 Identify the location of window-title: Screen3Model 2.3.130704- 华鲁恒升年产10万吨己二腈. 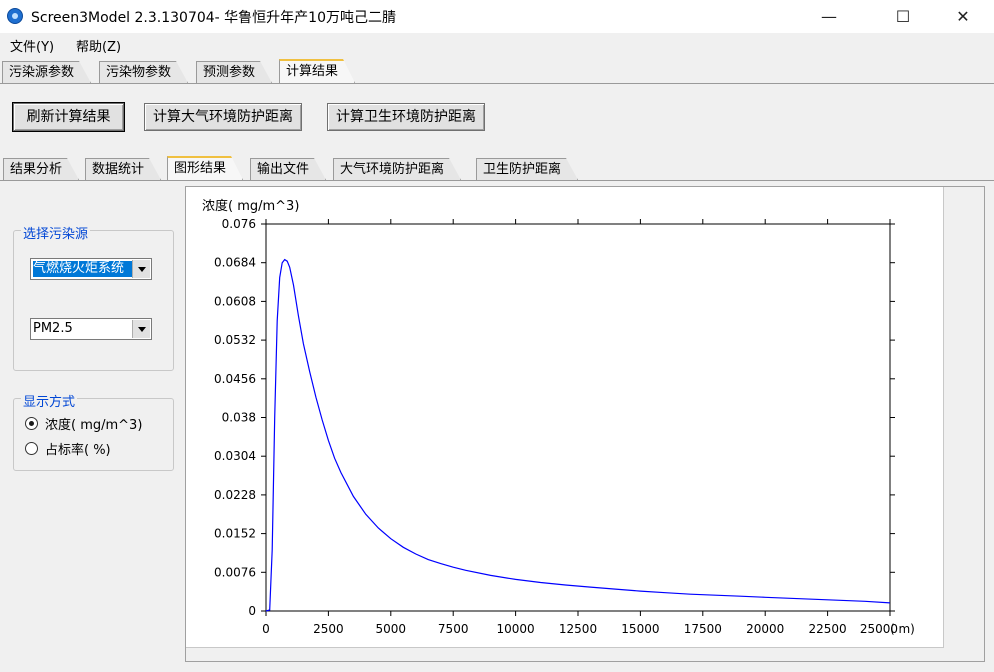
(213, 18).